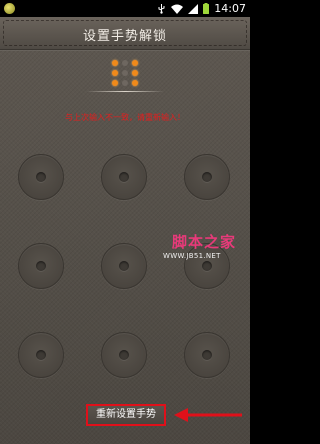  I want to click on wifi-icon, so click(177, 9).